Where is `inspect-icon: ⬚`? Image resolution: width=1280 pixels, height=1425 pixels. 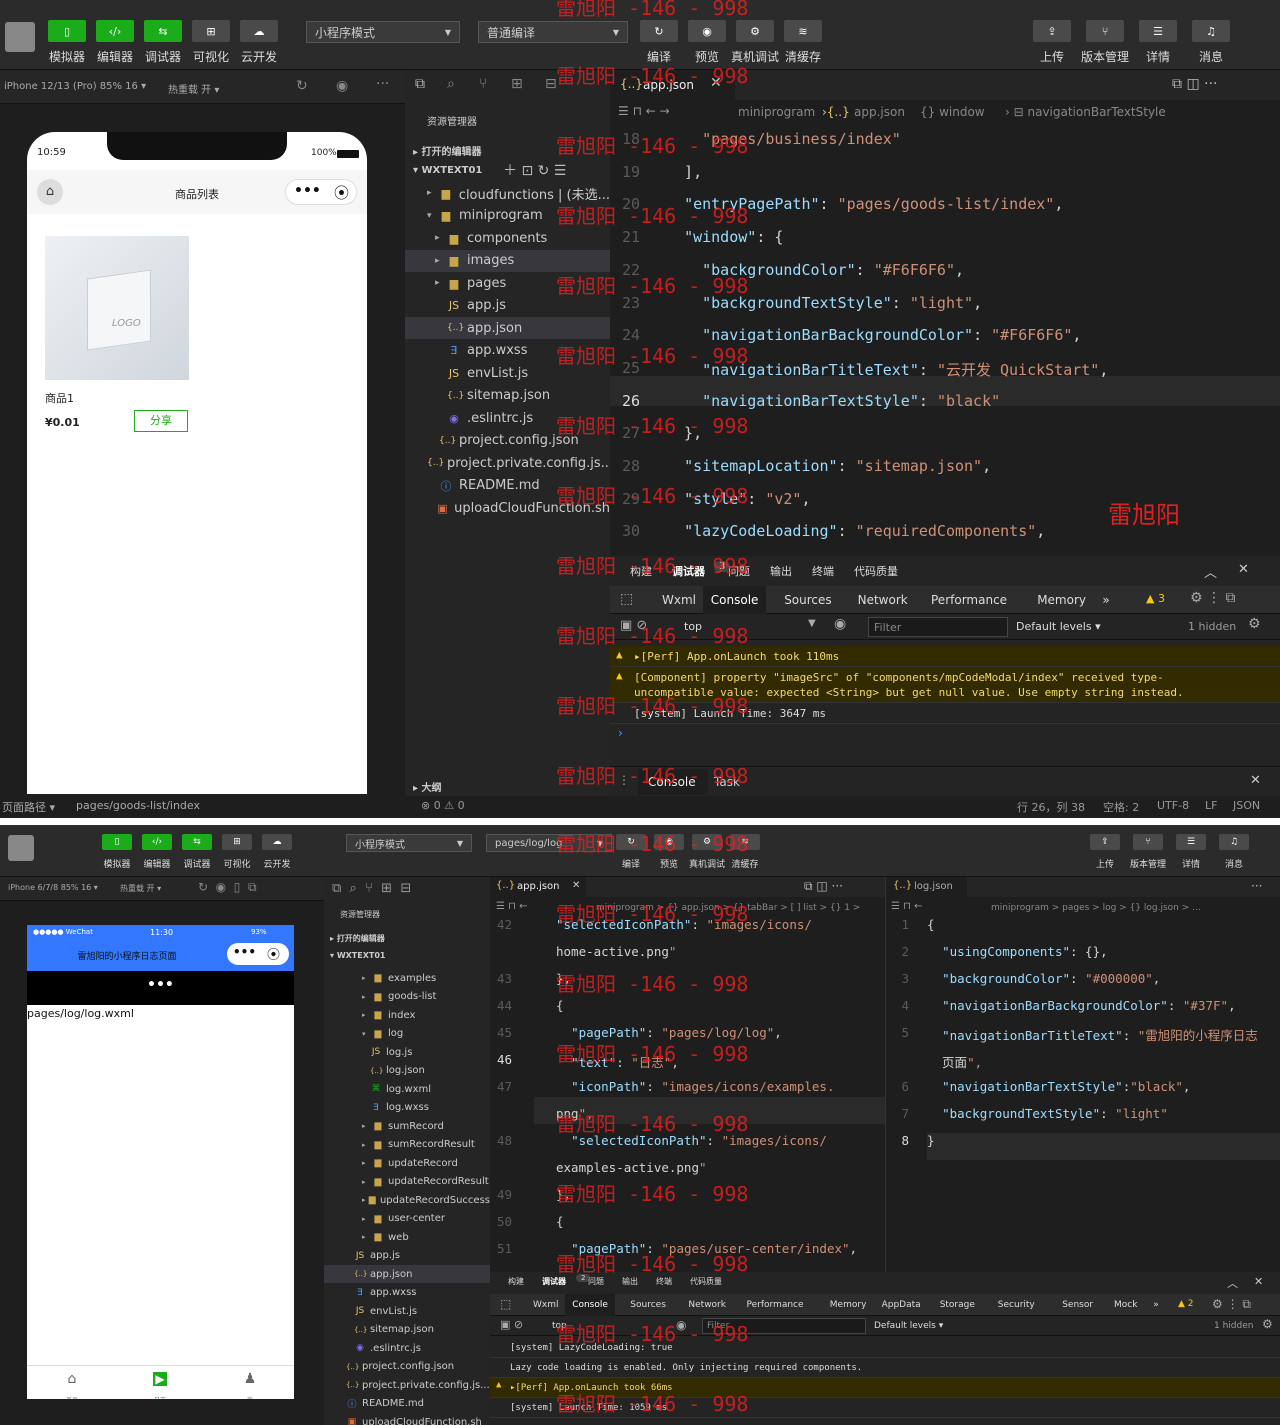
inspect-icon: ⬚ is located at coordinates (626, 599).